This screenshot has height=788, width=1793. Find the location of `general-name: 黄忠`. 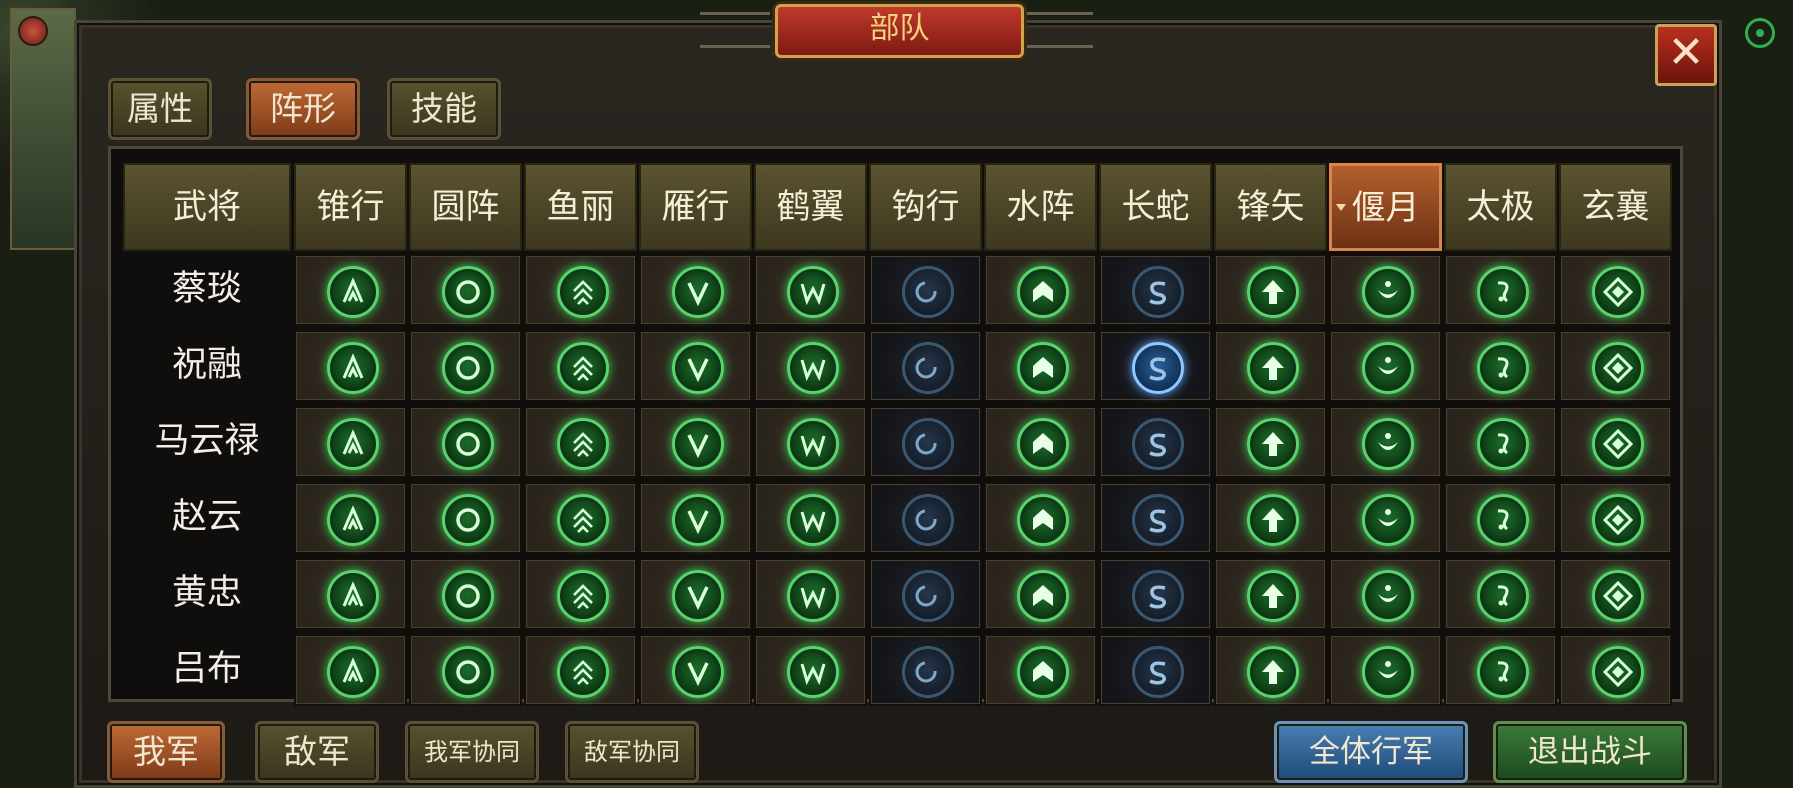

general-name: 黄忠 is located at coordinates (207, 594).